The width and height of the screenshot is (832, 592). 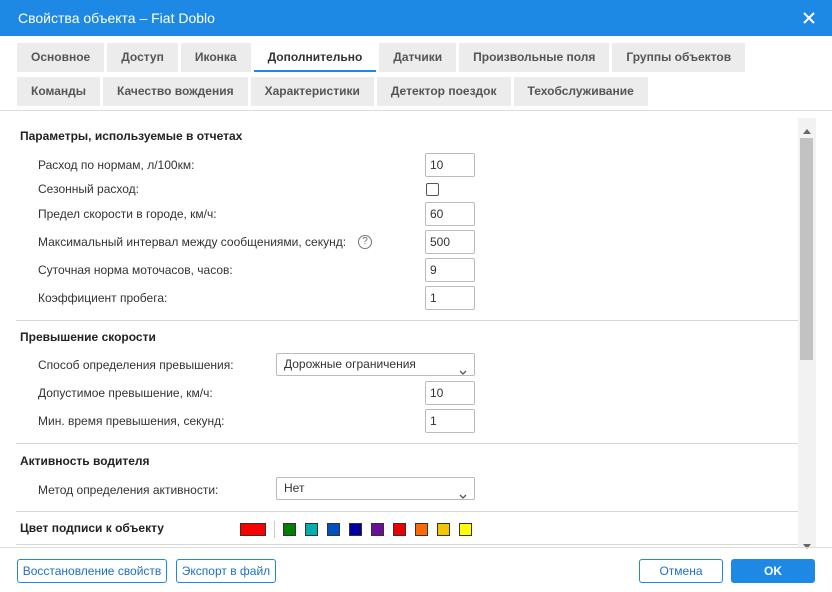 I want to click on ok-button: OK, so click(x=773, y=571).